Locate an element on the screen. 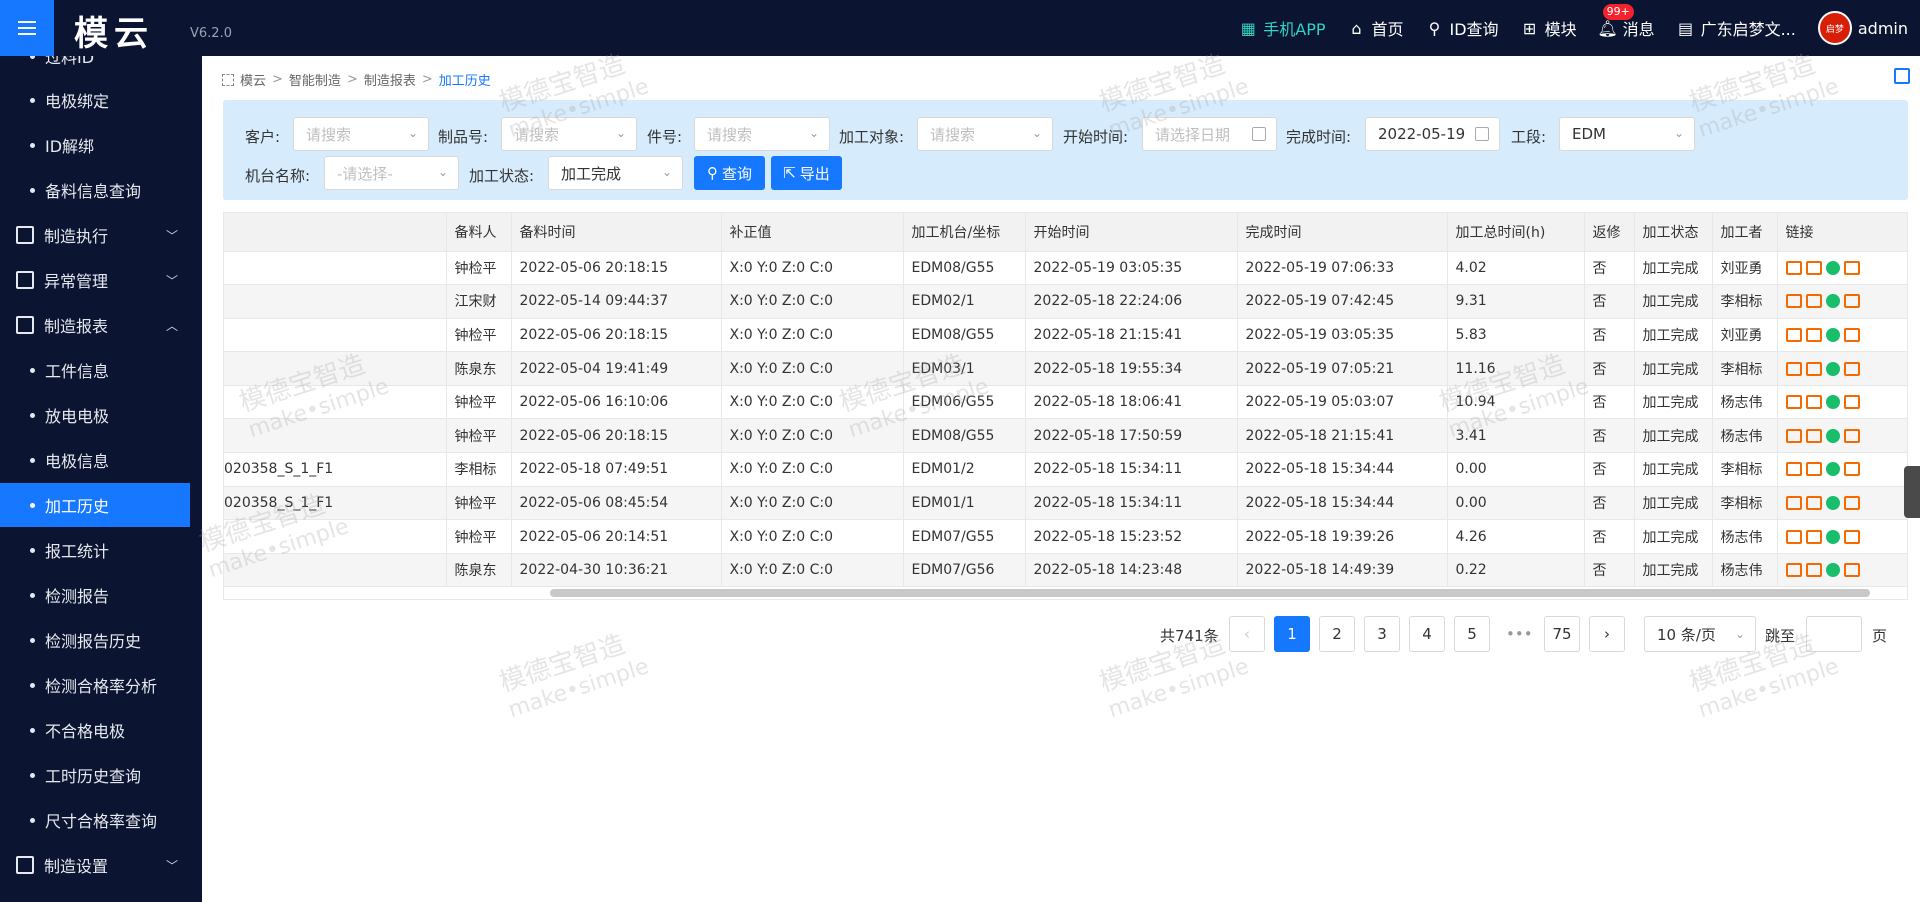 The width and height of the screenshot is (1920, 902). home-link: ⌂ 首页 is located at coordinates (1375, 28).